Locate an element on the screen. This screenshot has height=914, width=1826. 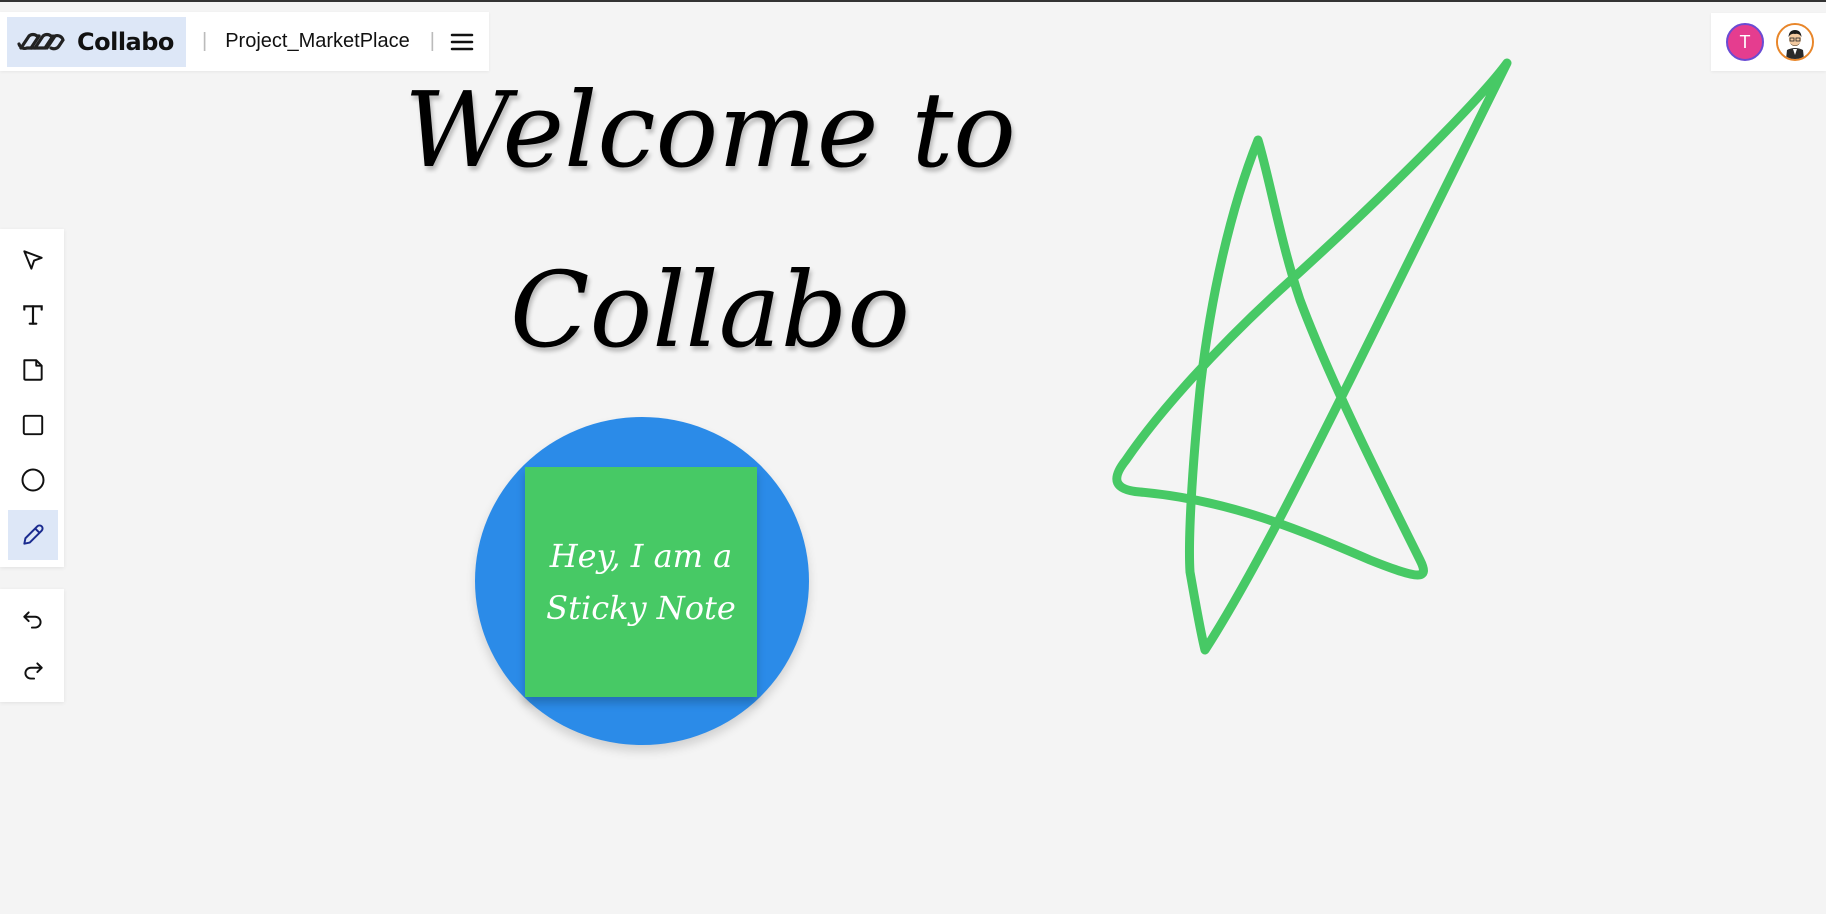
avatar: T is located at coordinates (1745, 42).